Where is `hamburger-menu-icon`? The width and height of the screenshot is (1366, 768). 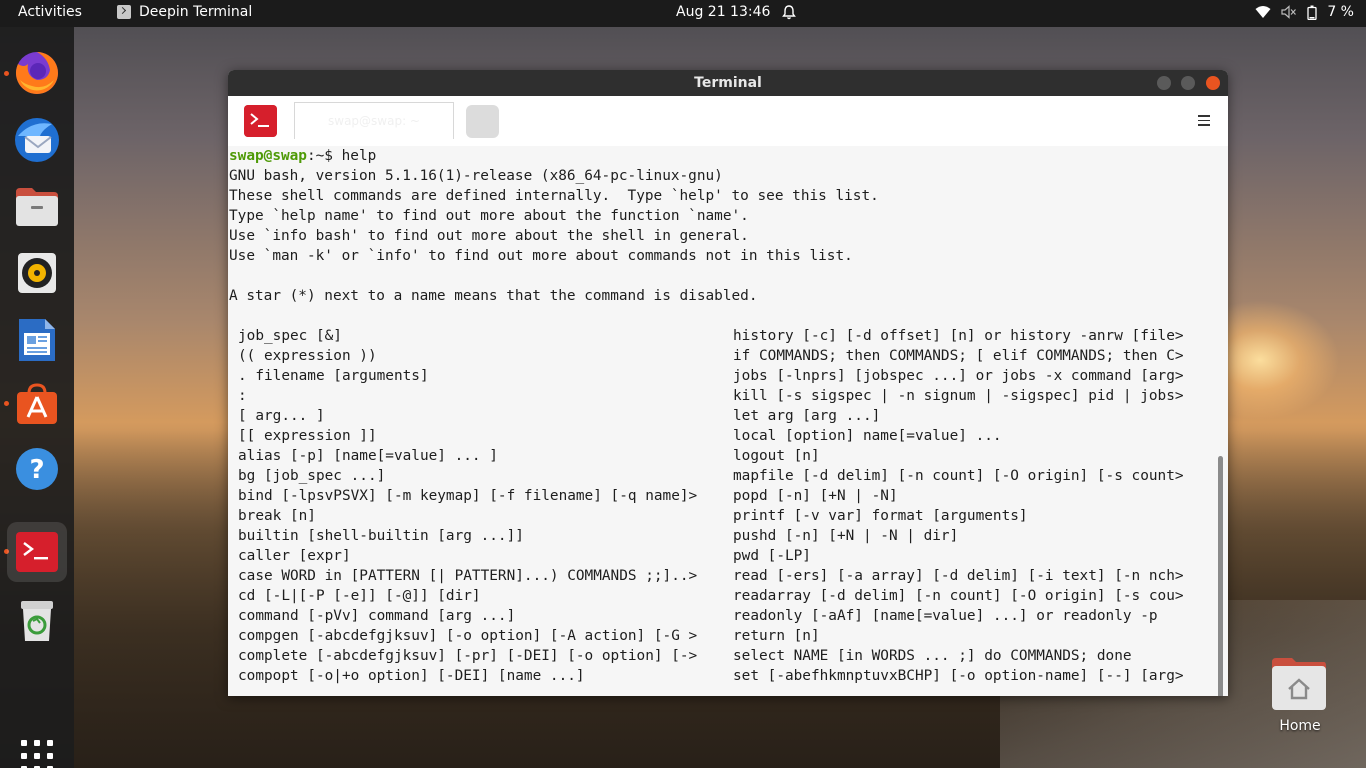 hamburger-menu-icon is located at coordinates (1204, 121).